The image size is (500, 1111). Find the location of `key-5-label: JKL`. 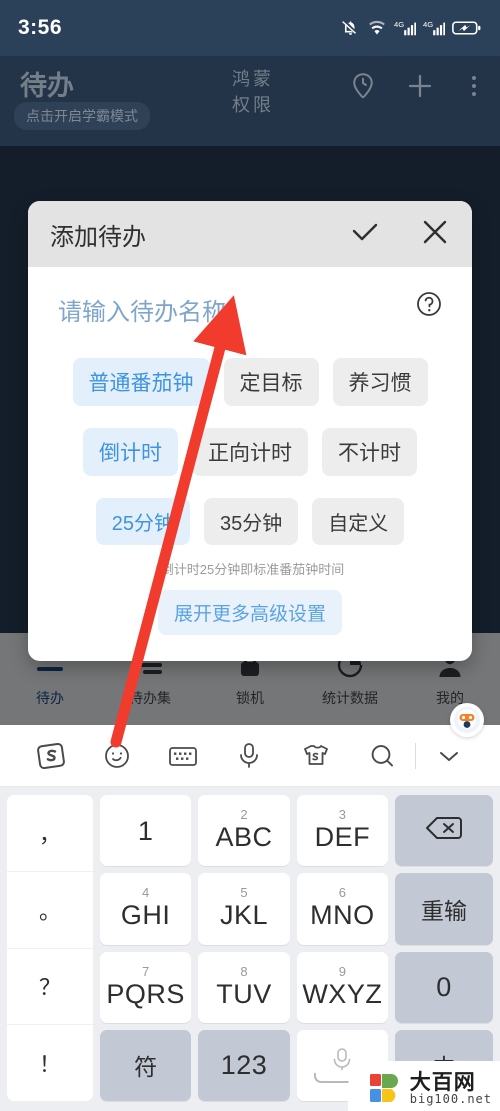

key-5-label: JKL is located at coordinates (243, 915).